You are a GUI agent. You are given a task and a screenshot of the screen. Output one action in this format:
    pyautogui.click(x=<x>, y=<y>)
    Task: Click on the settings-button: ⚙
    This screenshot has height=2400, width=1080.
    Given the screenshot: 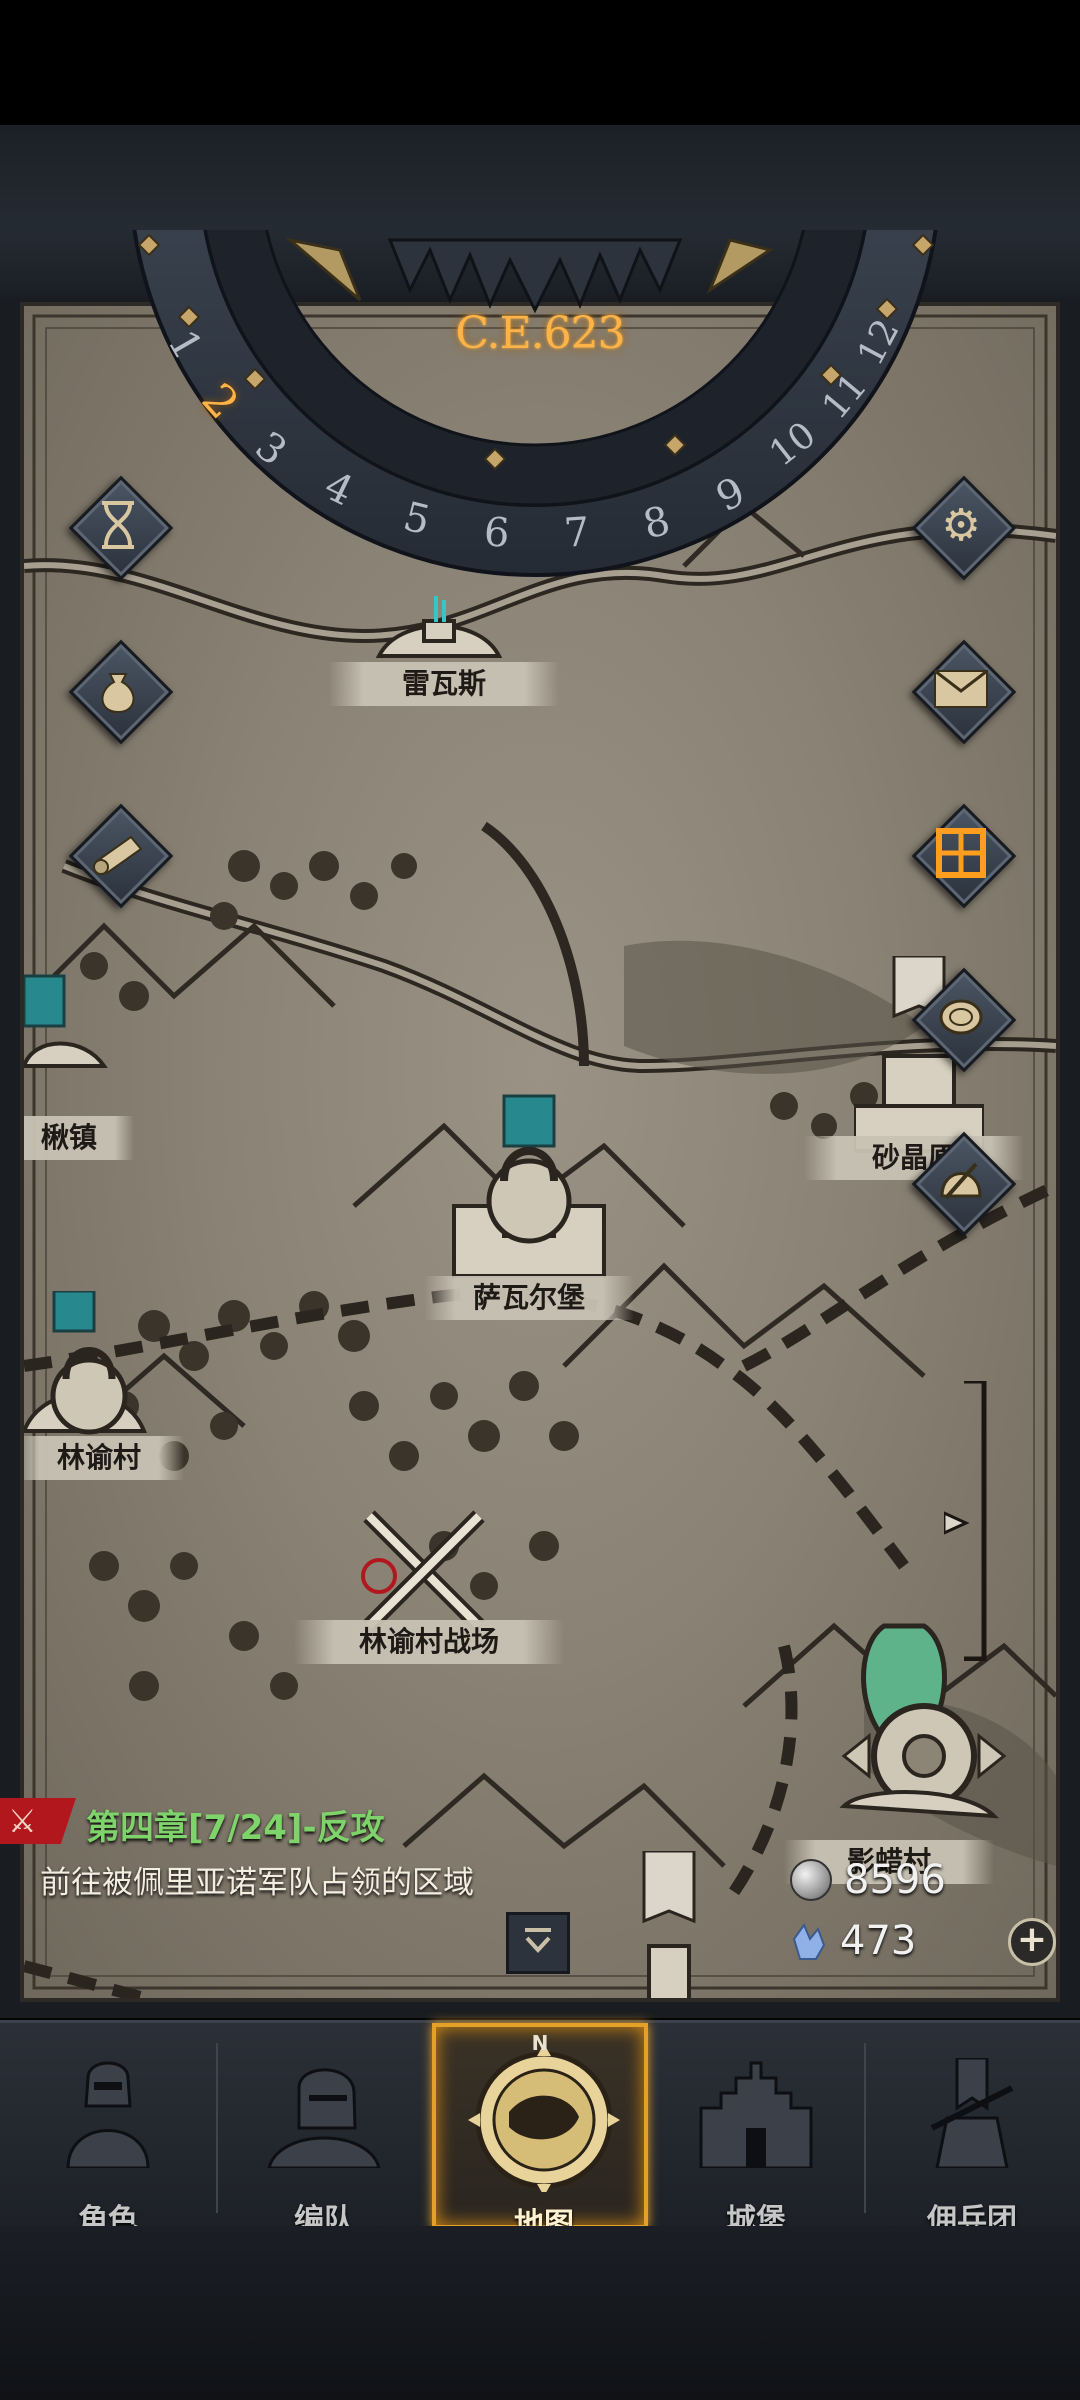 What is the action you would take?
    pyautogui.click(x=964, y=528)
    